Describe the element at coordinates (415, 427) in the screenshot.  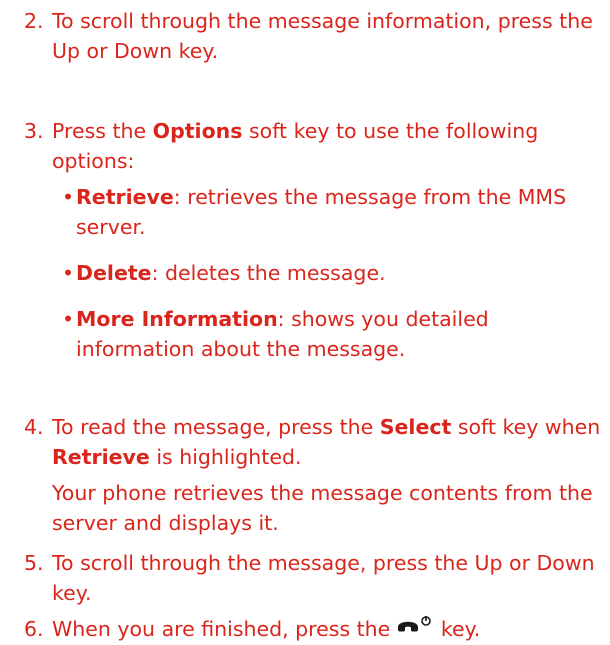
I see `select-label: Select` at that location.